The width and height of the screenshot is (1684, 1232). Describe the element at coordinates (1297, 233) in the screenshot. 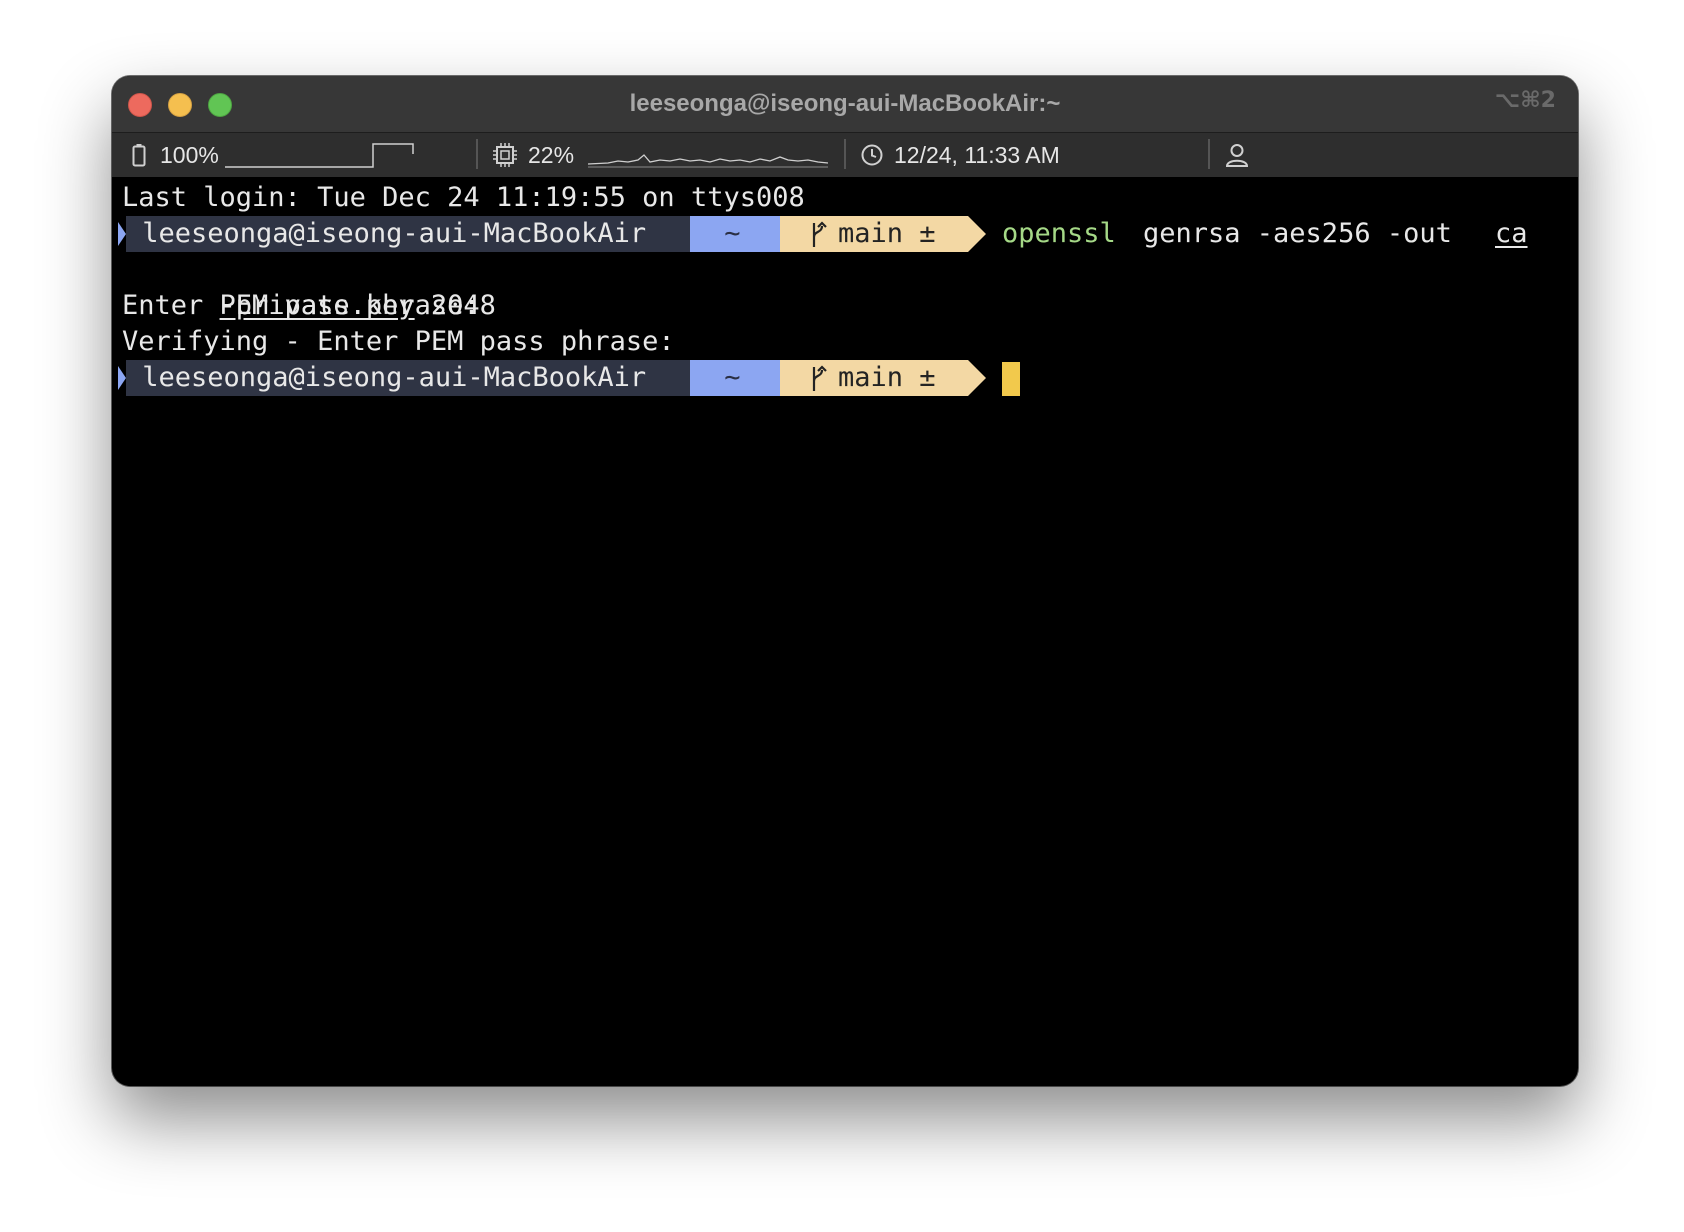

I see `command-args: genrsa -aes256 -out` at that location.